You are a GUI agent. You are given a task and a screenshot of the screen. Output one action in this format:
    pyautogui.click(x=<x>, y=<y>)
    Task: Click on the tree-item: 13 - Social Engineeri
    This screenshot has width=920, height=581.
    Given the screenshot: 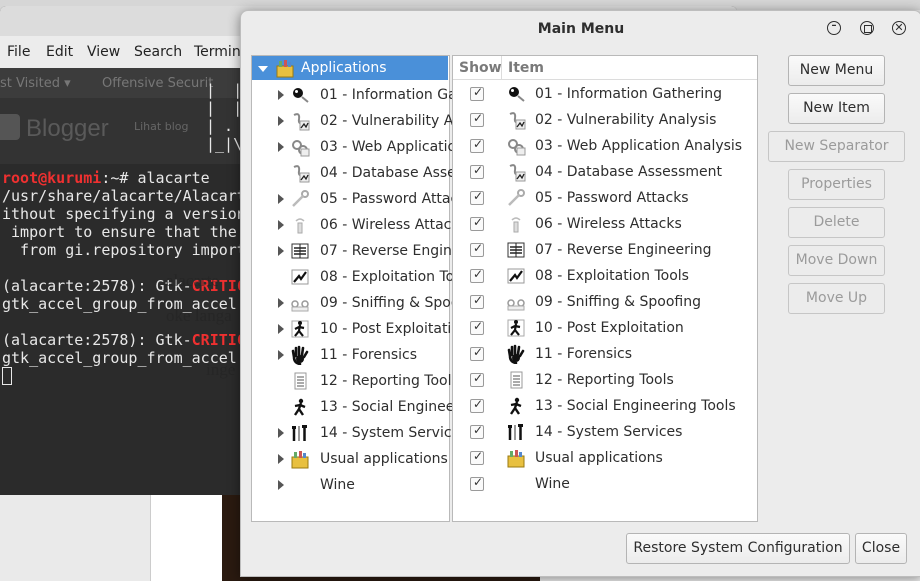 What is the action you would take?
    pyautogui.click(x=358, y=407)
    